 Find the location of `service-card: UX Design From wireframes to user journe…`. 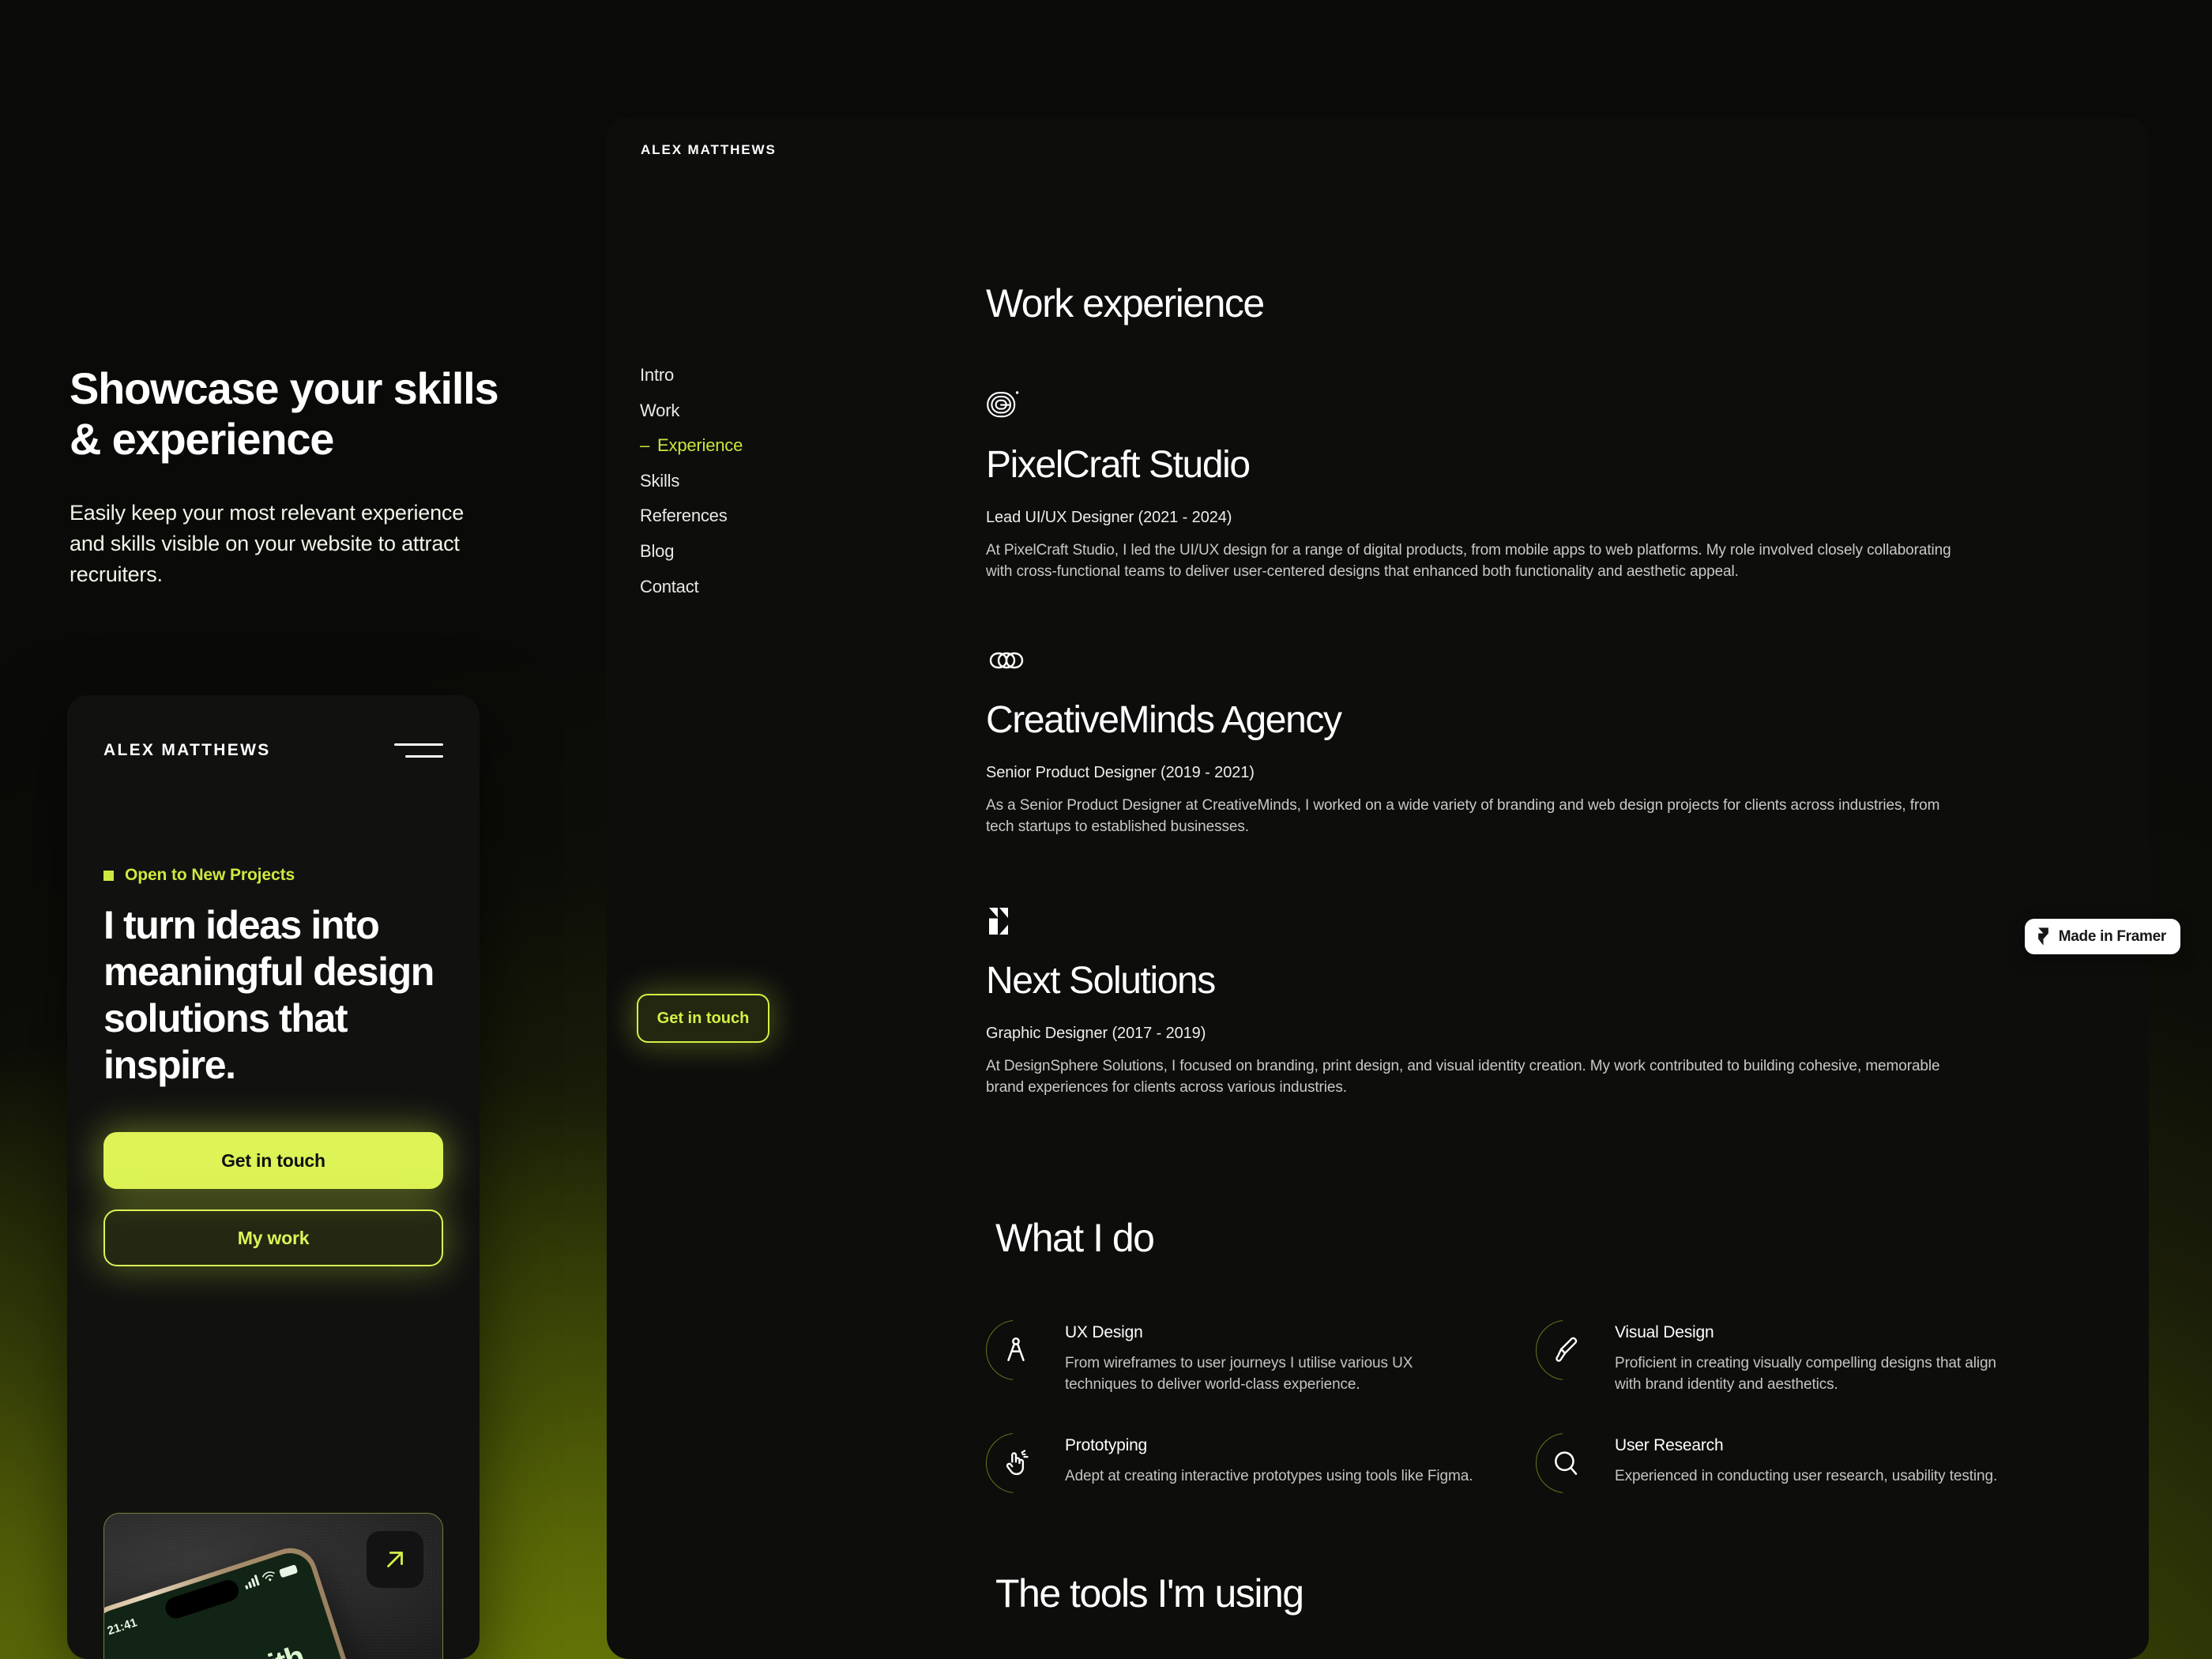

service-card: UX Design From wireframes to user journe… is located at coordinates (1245, 1357).